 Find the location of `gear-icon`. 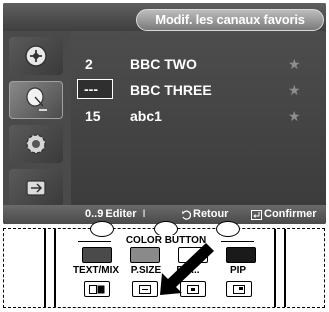

gear-icon is located at coordinates (36, 144).